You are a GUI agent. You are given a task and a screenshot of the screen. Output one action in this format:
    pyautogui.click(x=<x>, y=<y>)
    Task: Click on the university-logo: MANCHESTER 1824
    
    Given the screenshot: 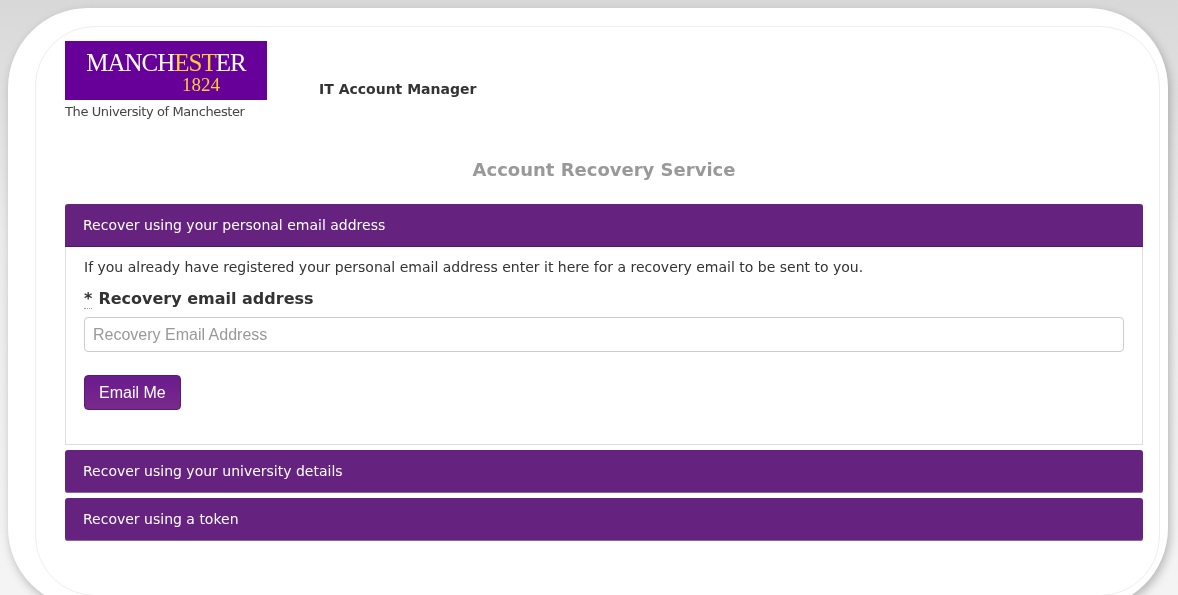 What is the action you would take?
    pyautogui.click(x=166, y=70)
    